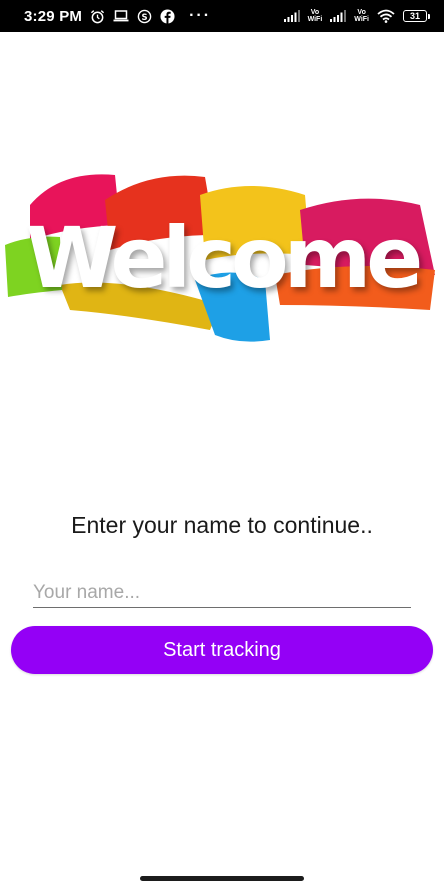  Describe the element at coordinates (361, 12) in the screenshot. I see `vowifi-label-top-secondary: Vo` at that location.